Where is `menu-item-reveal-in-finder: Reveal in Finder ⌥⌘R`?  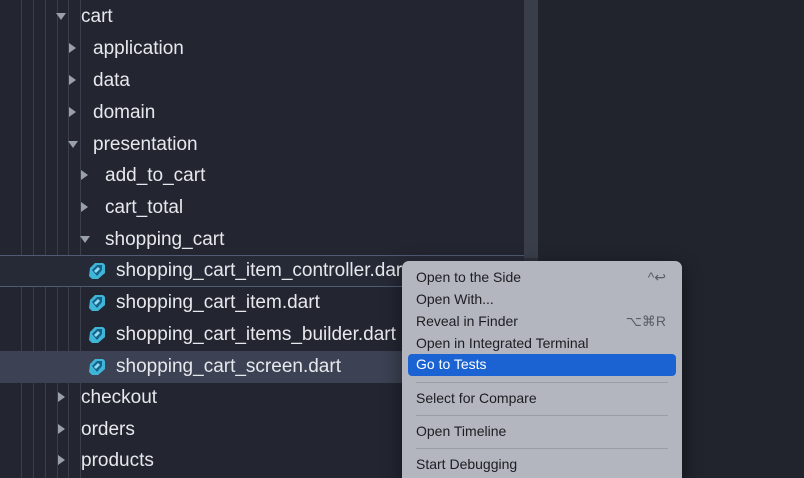 menu-item-reveal-in-finder: Reveal in Finder ⌥⌘R is located at coordinates (542, 321).